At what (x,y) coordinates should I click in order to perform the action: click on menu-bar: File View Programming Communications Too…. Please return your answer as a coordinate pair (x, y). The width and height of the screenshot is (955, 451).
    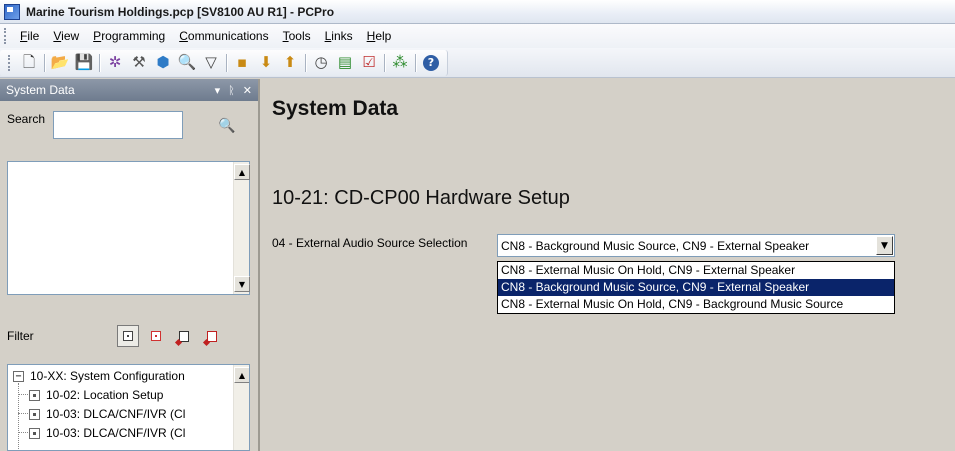
    Looking at the image, I should click on (477, 36).